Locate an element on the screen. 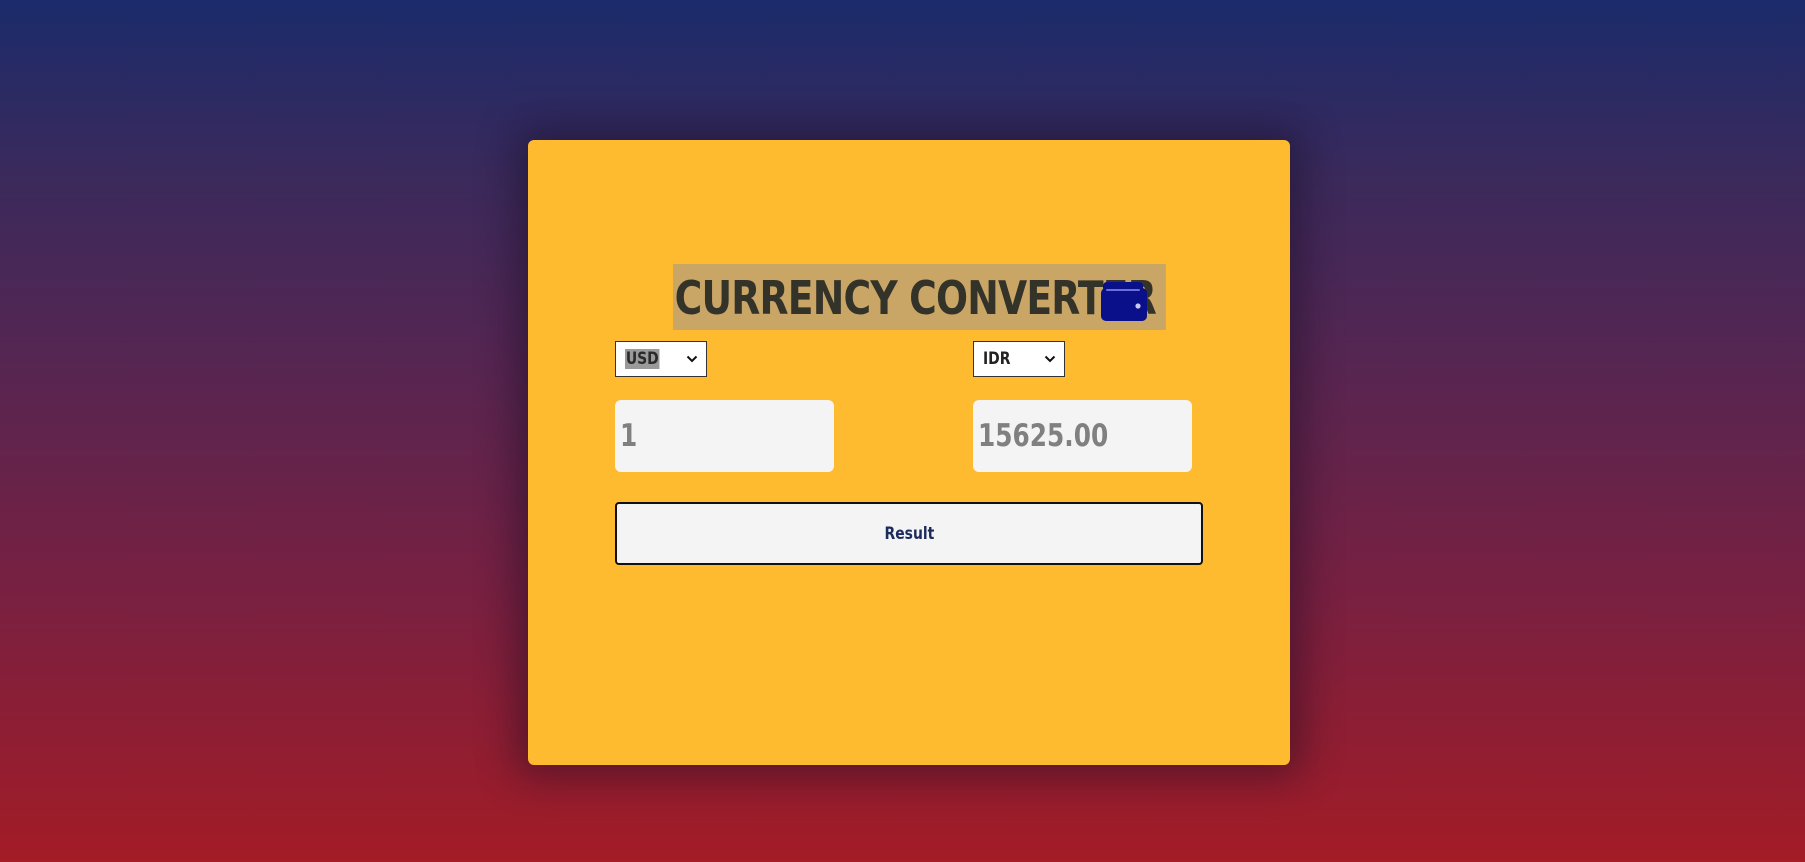 Image resolution: width=1805 pixels, height=862 pixels. result-button: Result is located at coordinates (909, 533).